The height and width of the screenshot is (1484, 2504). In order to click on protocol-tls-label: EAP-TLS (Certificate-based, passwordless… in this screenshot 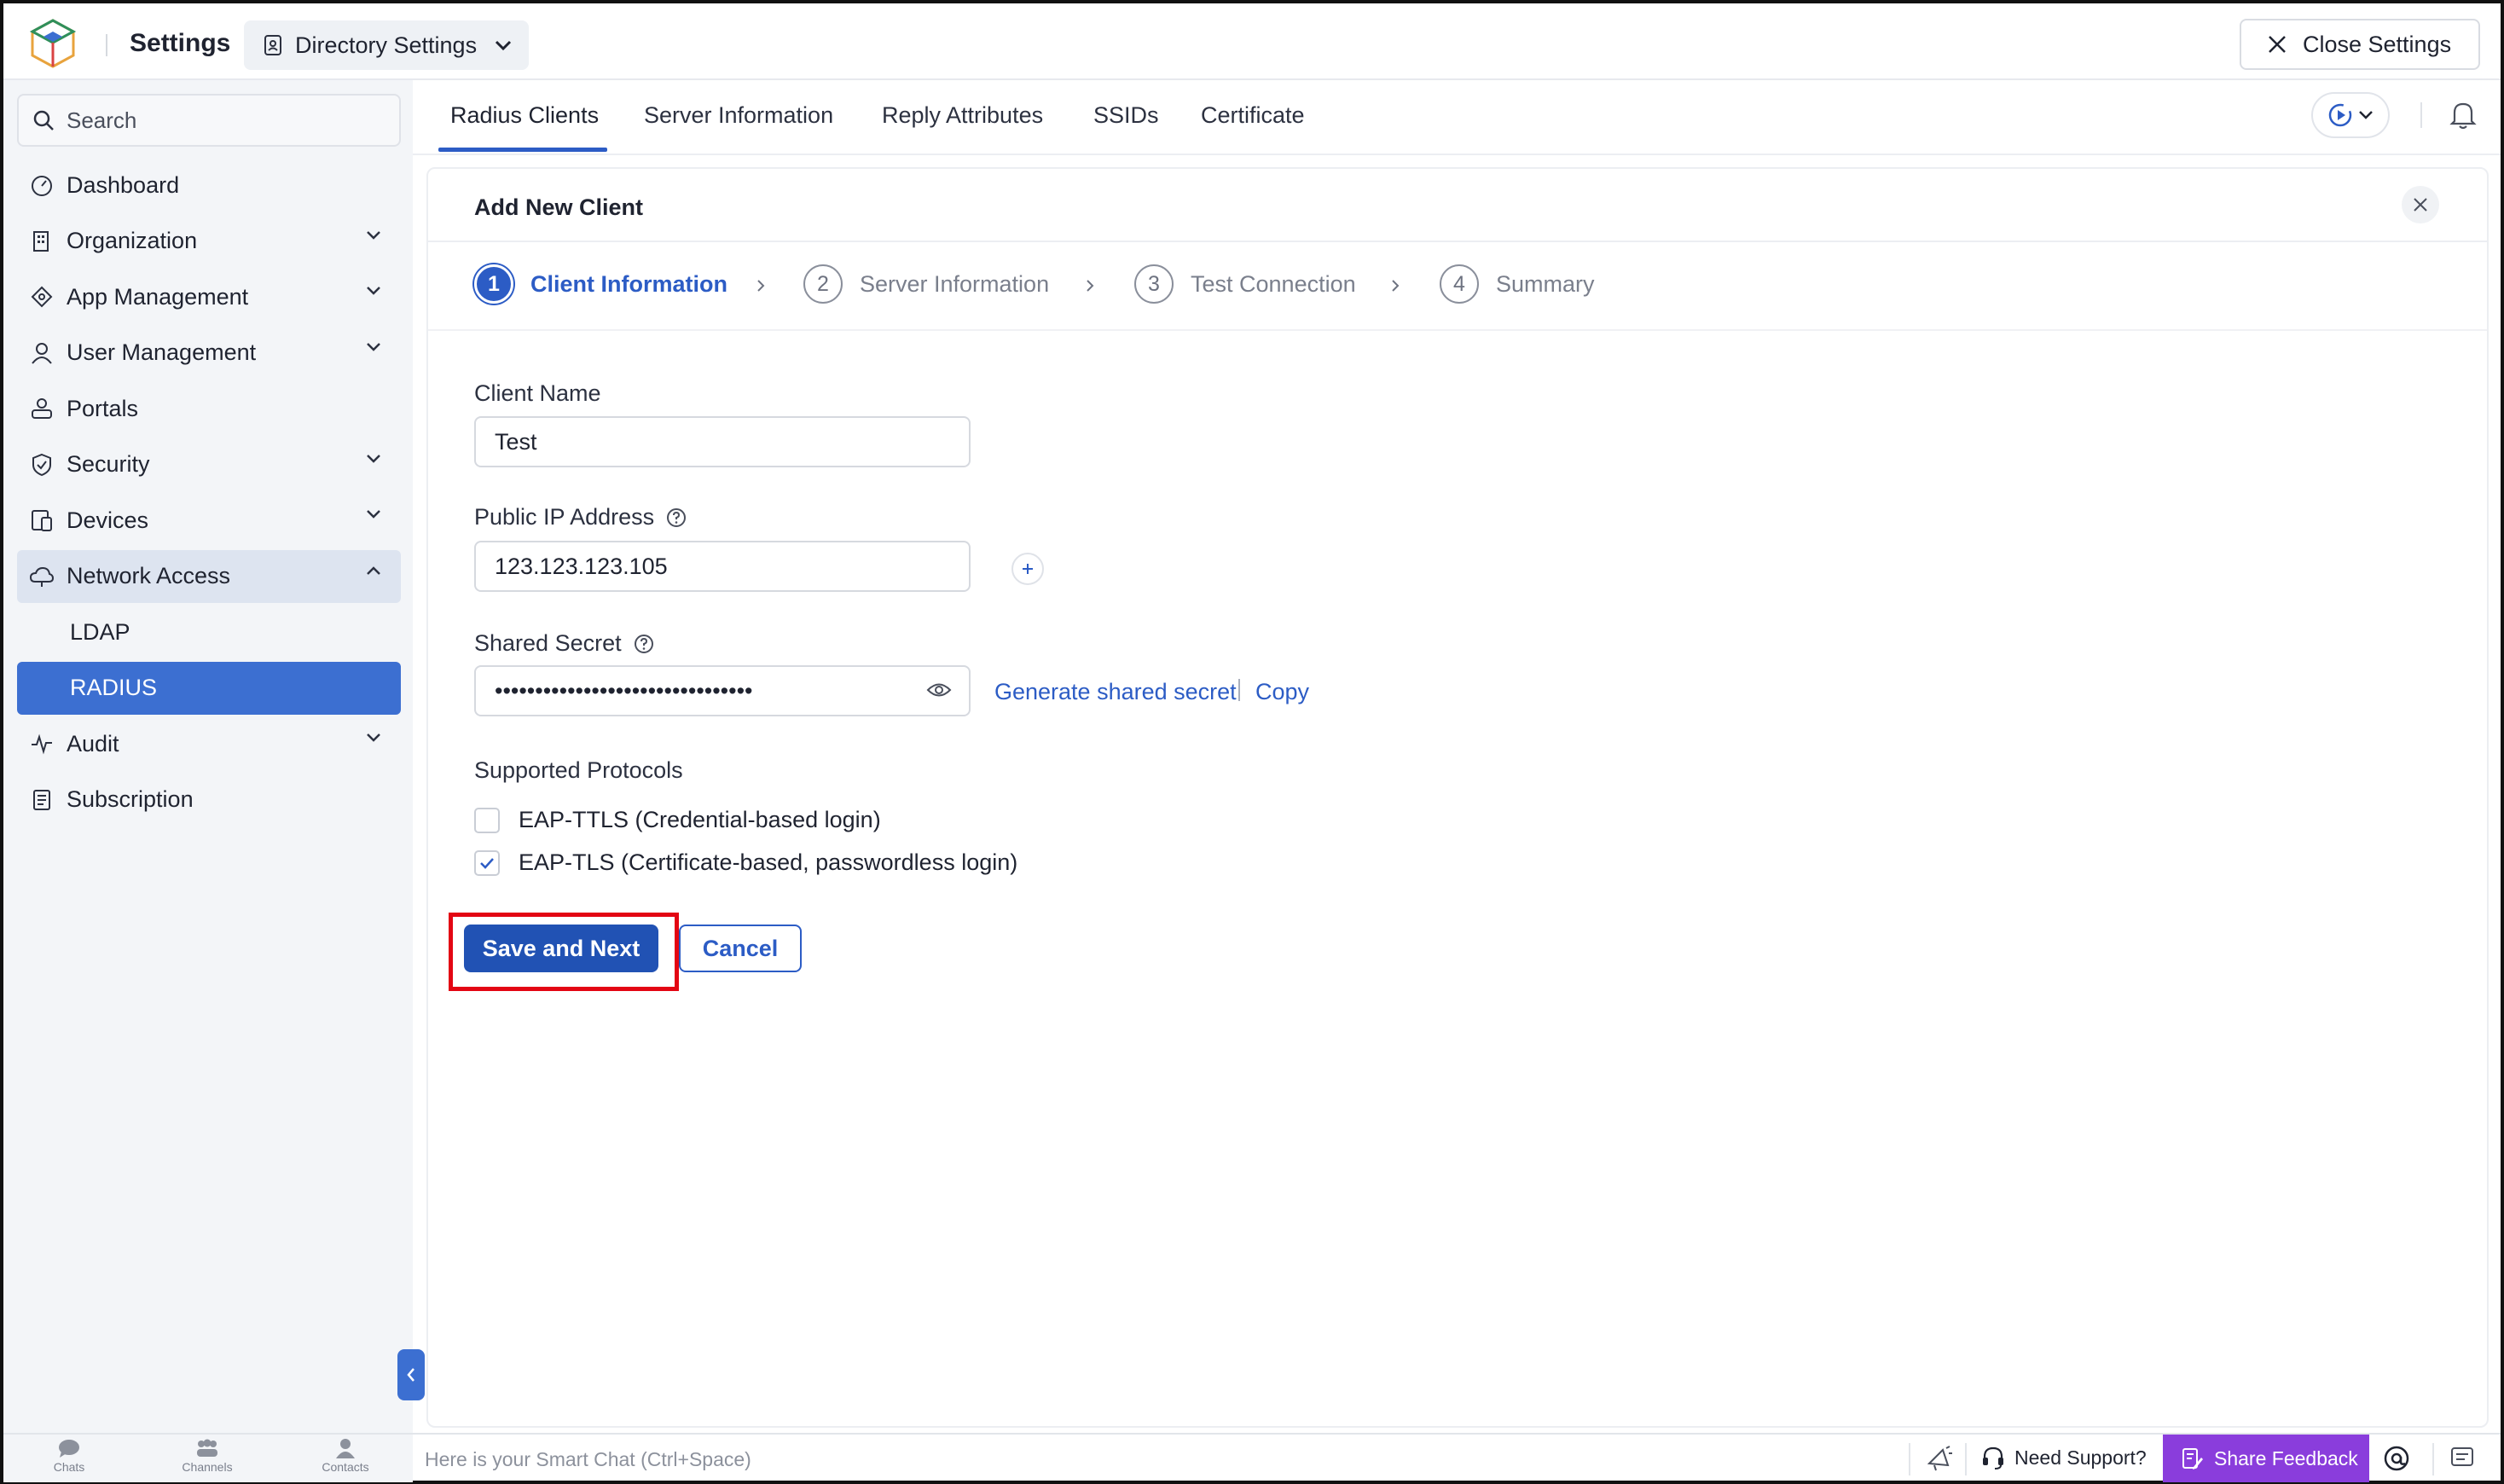, I will do `click(768, 862)`.